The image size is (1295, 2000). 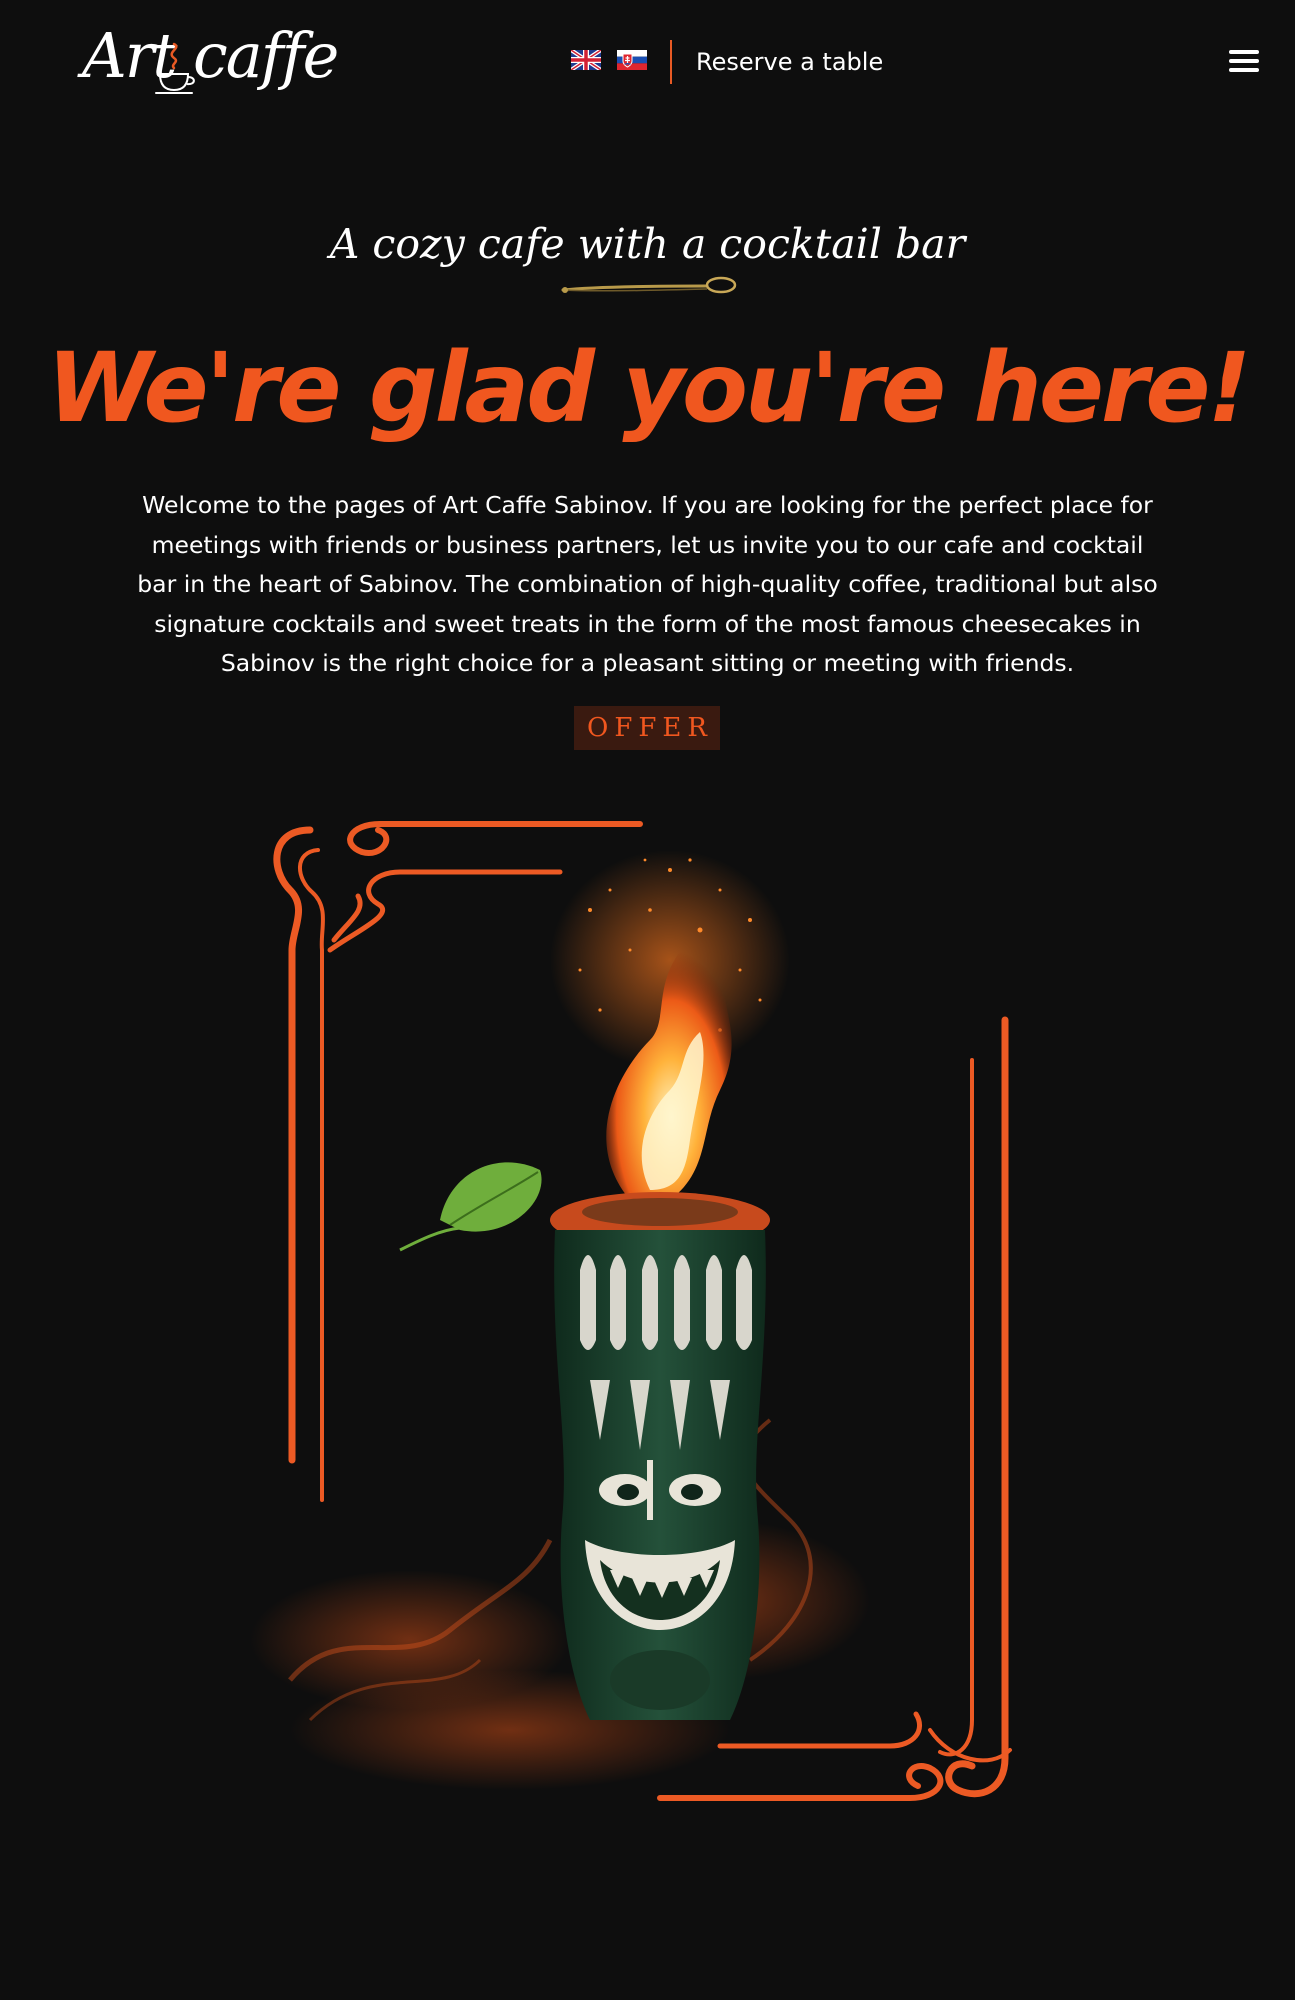 What do you see at coordinates (647, 244) in the screenshot?
I see `hero-subtitle: A cozy cafe with a cocktail bar` at bounding box center [647, 244].